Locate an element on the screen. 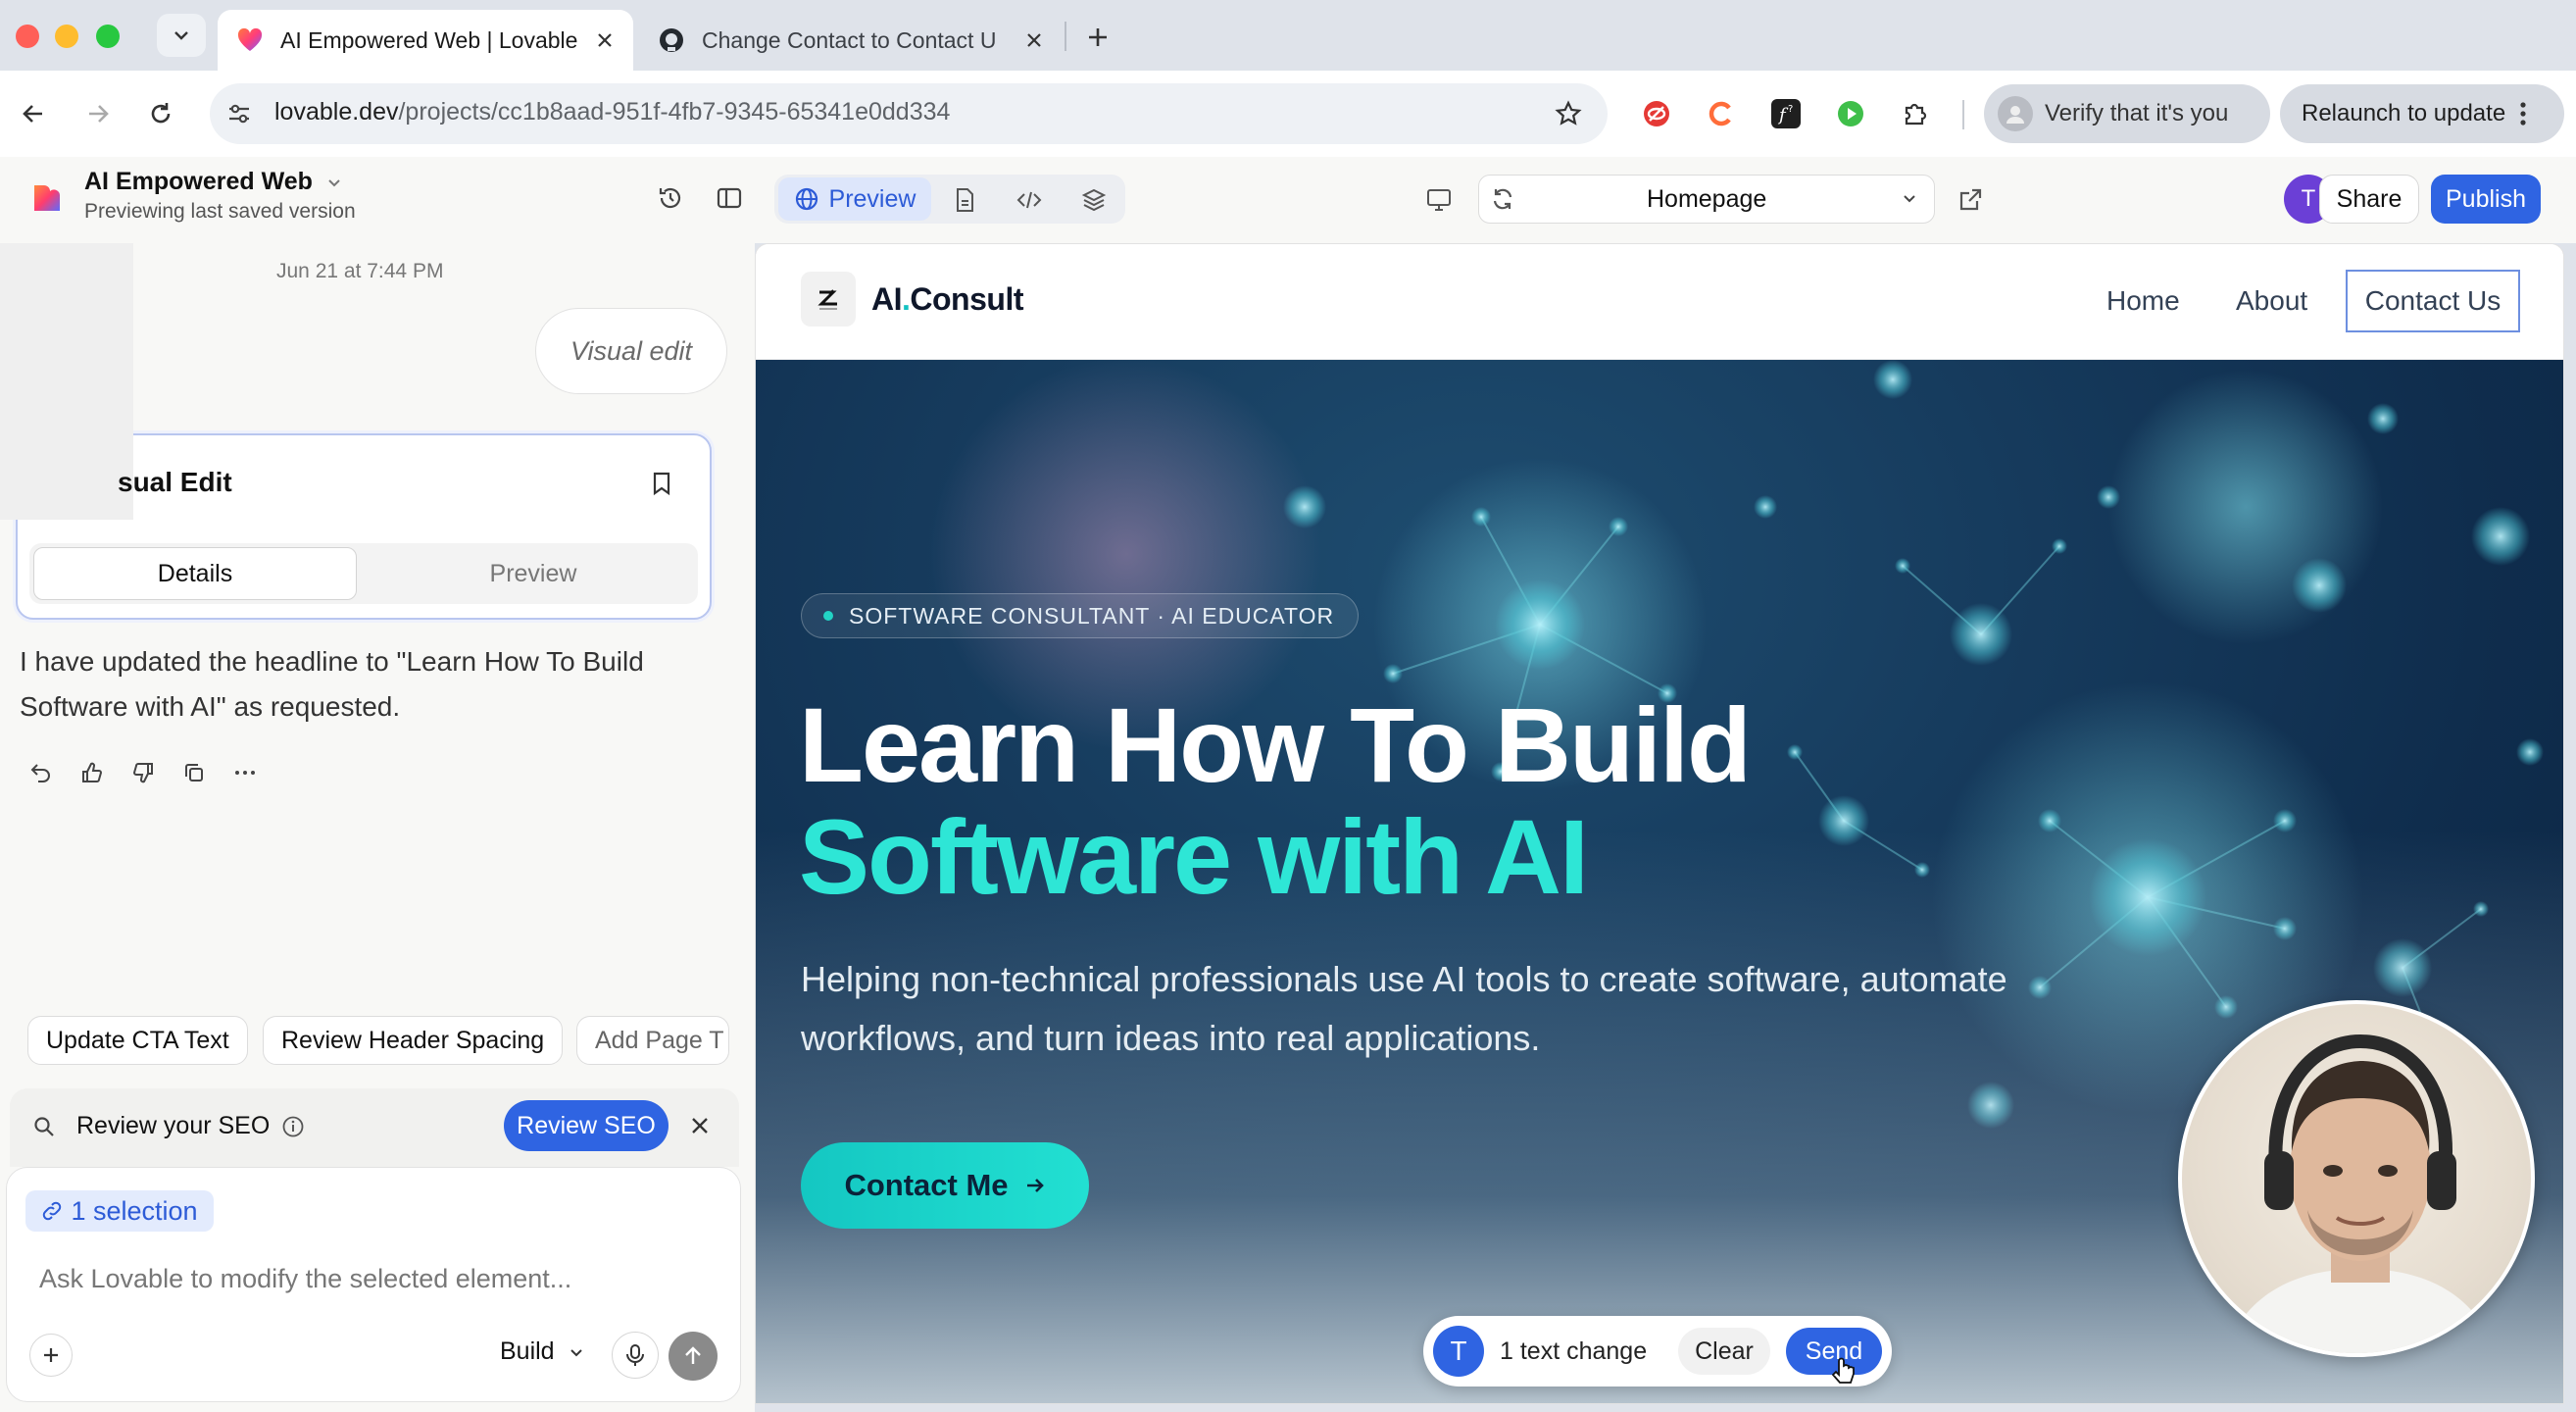 The height and width of the screenshot is (1412, 2576). arrow-up-icon is located at coordinates (693, 1355).